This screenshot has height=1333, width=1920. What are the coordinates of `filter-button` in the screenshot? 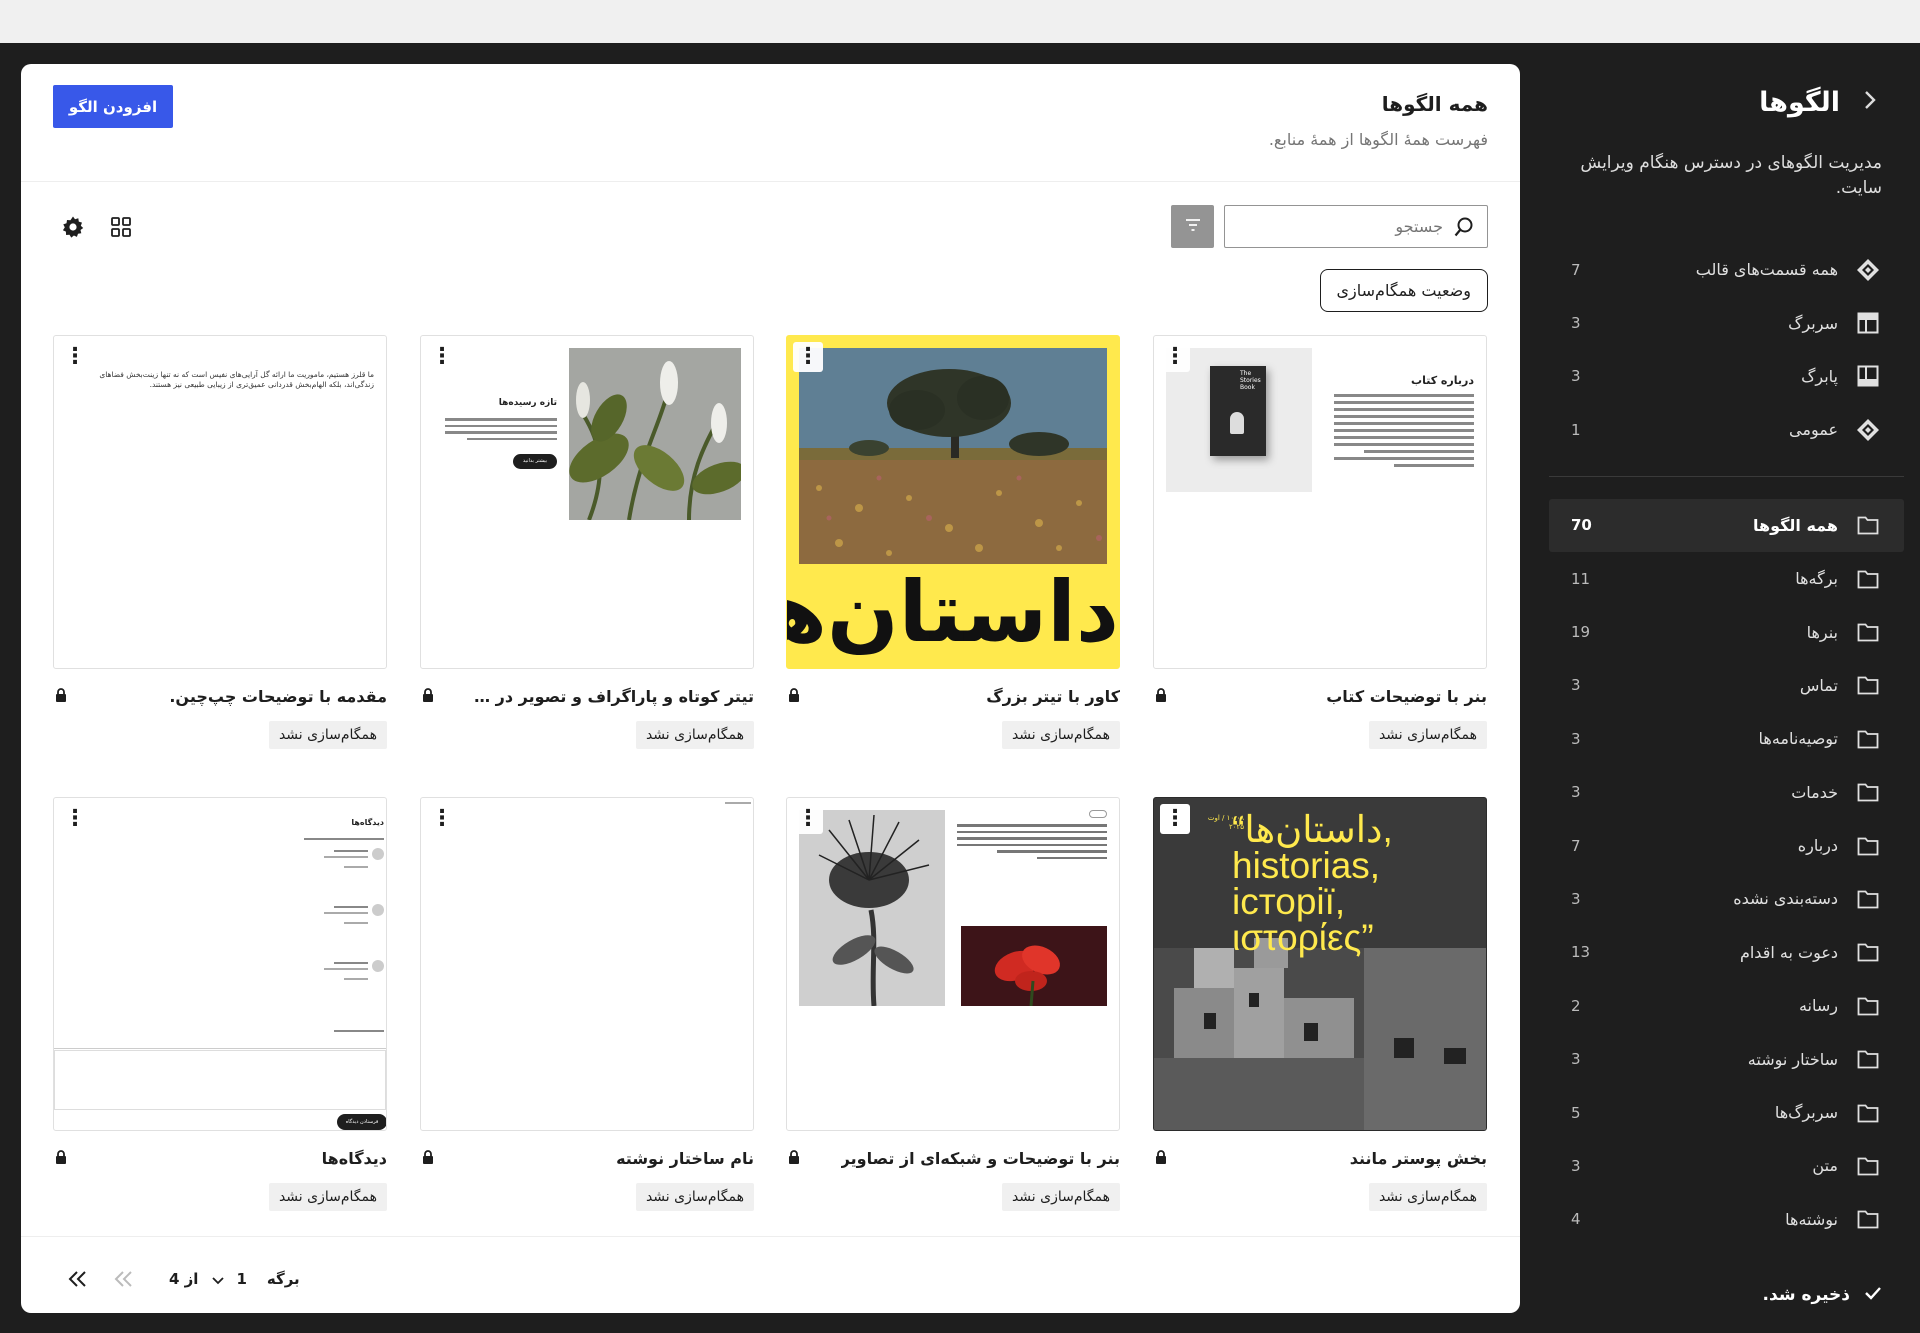 It's located at (1192, 226).